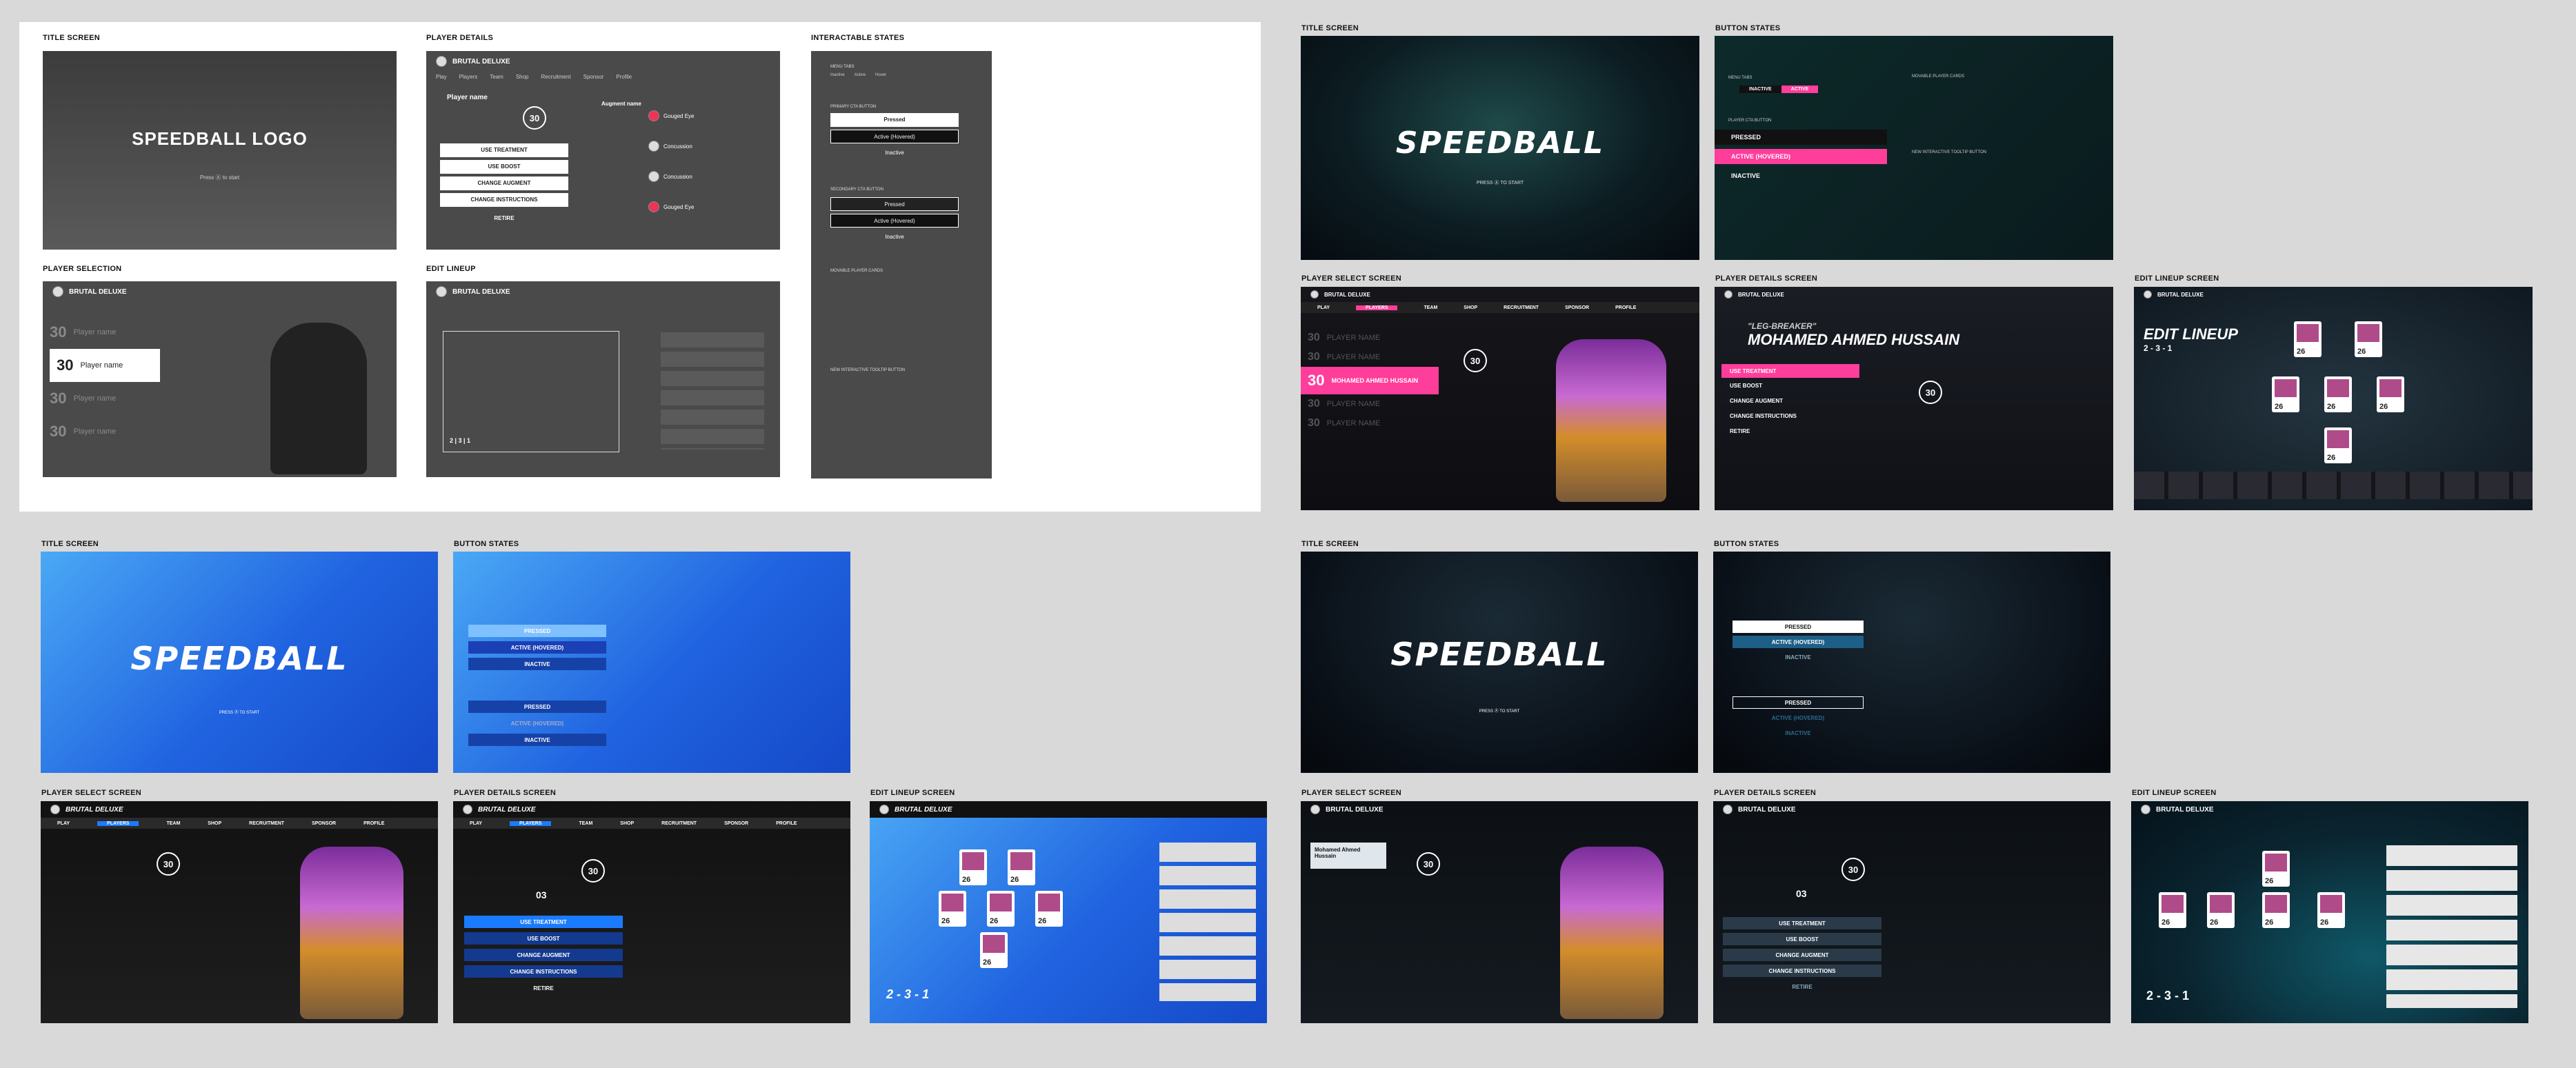  Describe the element at coordinates (1370, 380) in the screenshot. I see `list-item-selected: 30 MOHAMED AHMED HUSSAIN` at that location.